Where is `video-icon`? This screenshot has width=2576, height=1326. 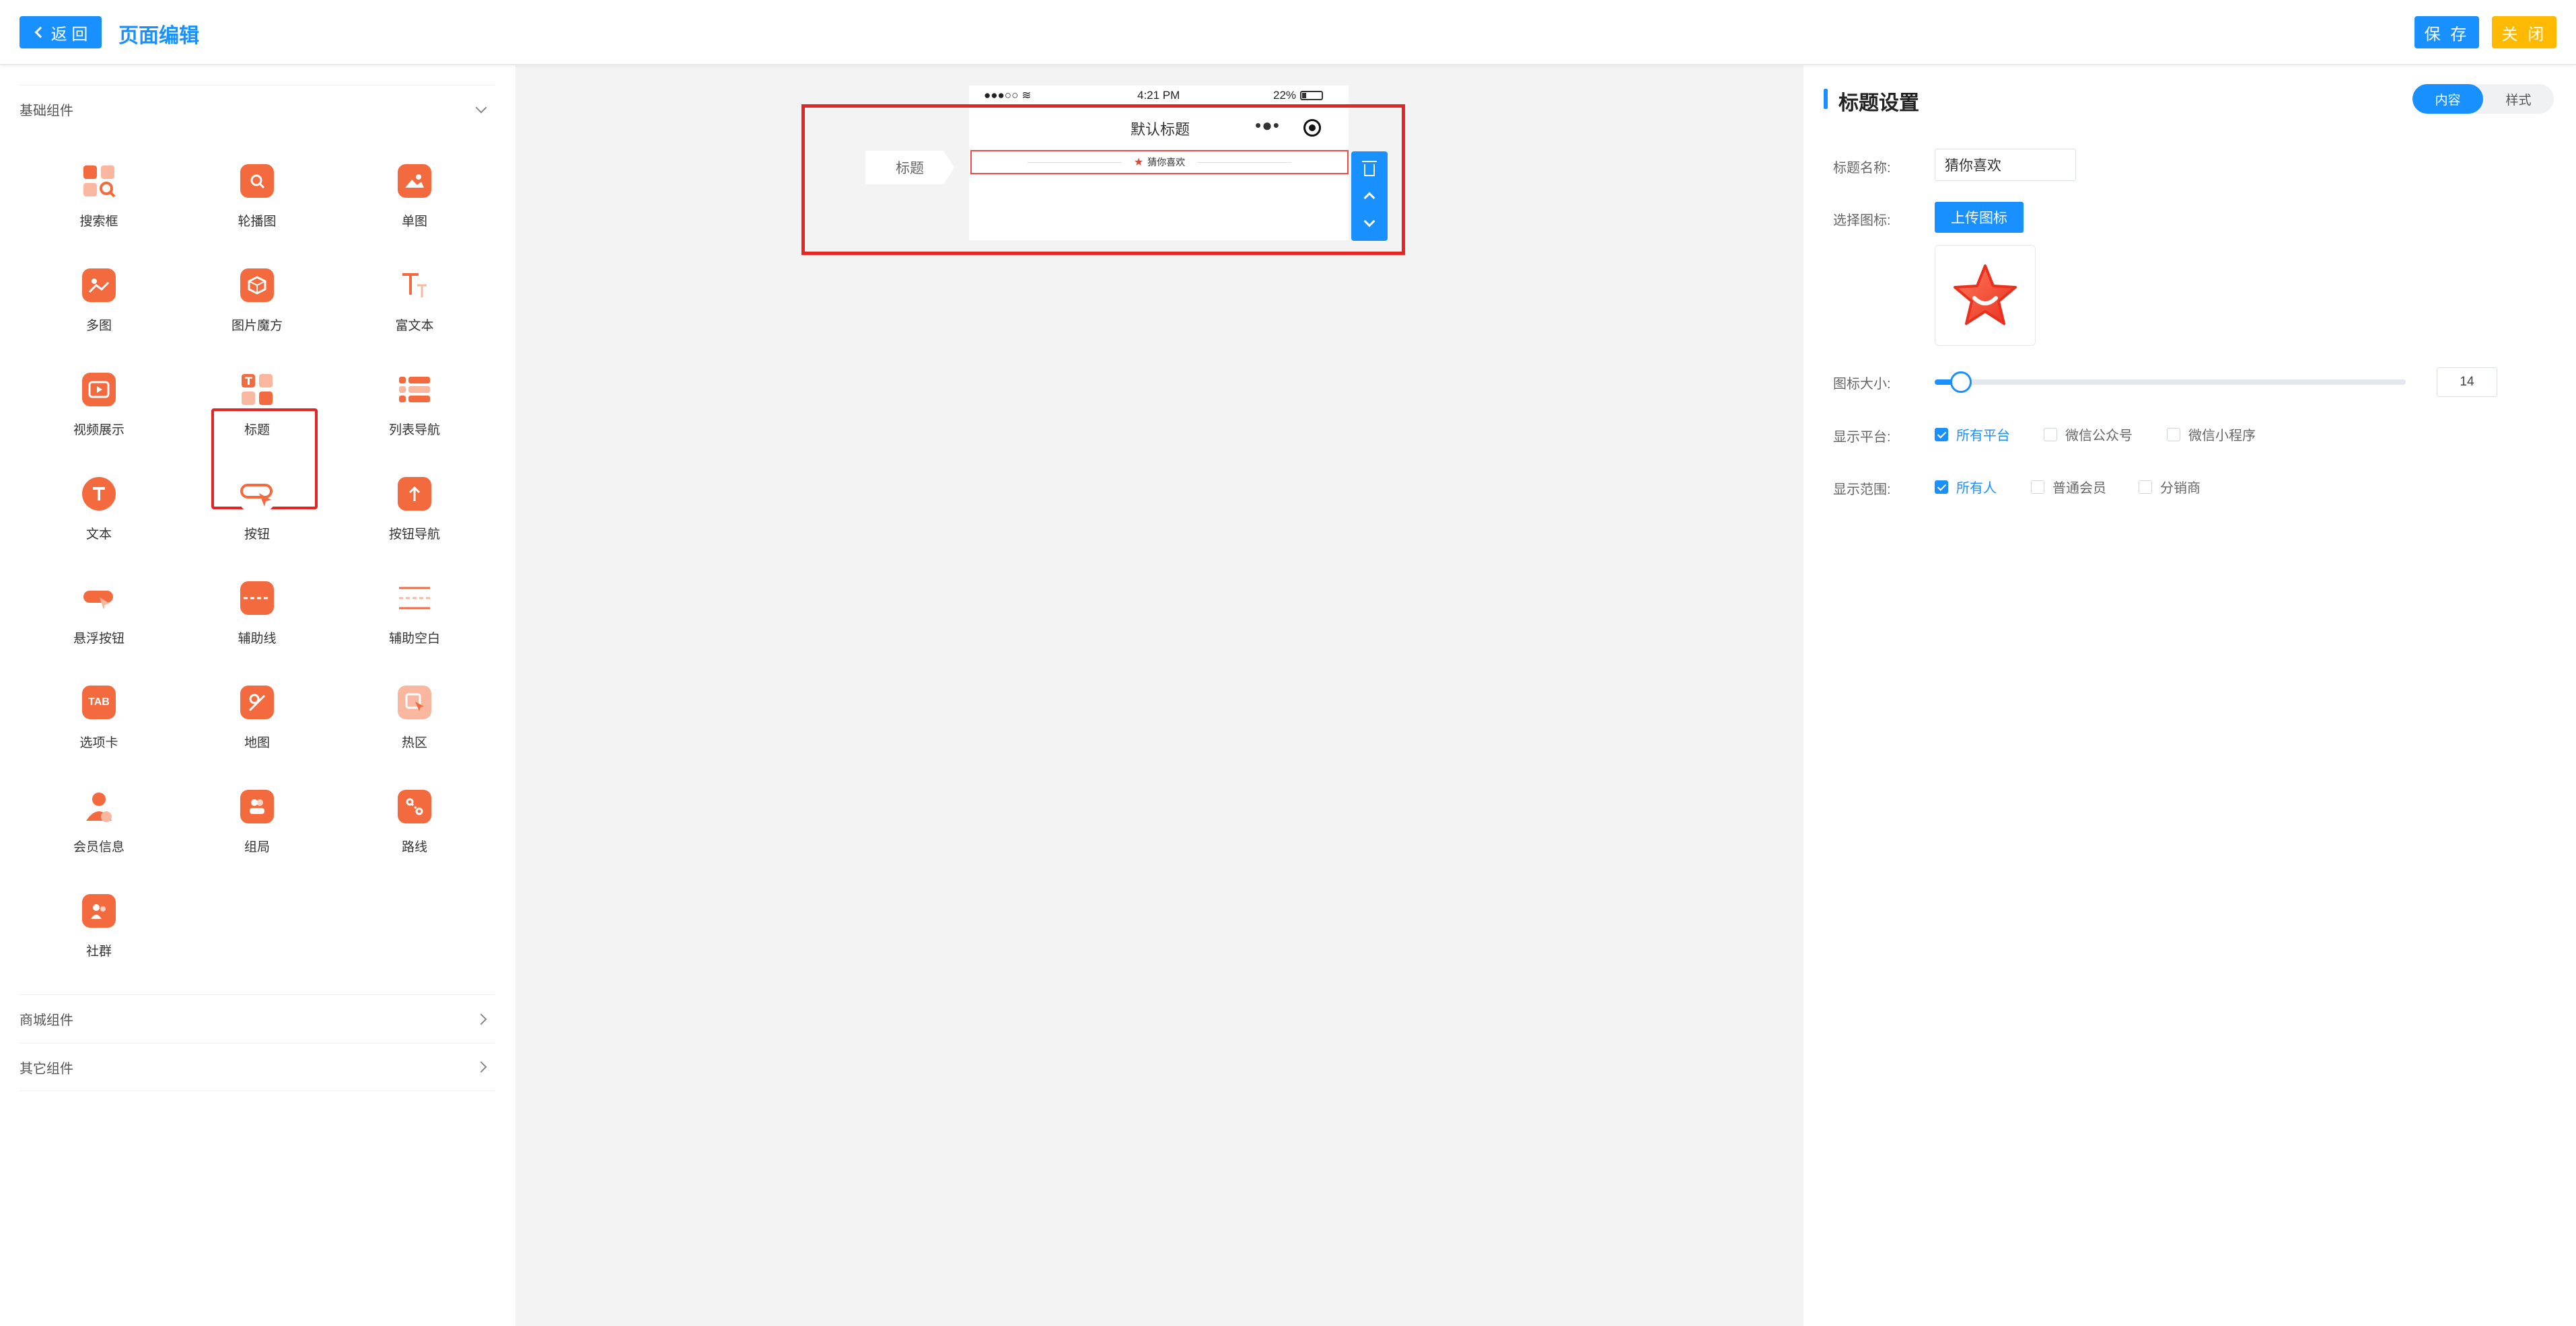
video-icon is located at coordinates (99, 389).